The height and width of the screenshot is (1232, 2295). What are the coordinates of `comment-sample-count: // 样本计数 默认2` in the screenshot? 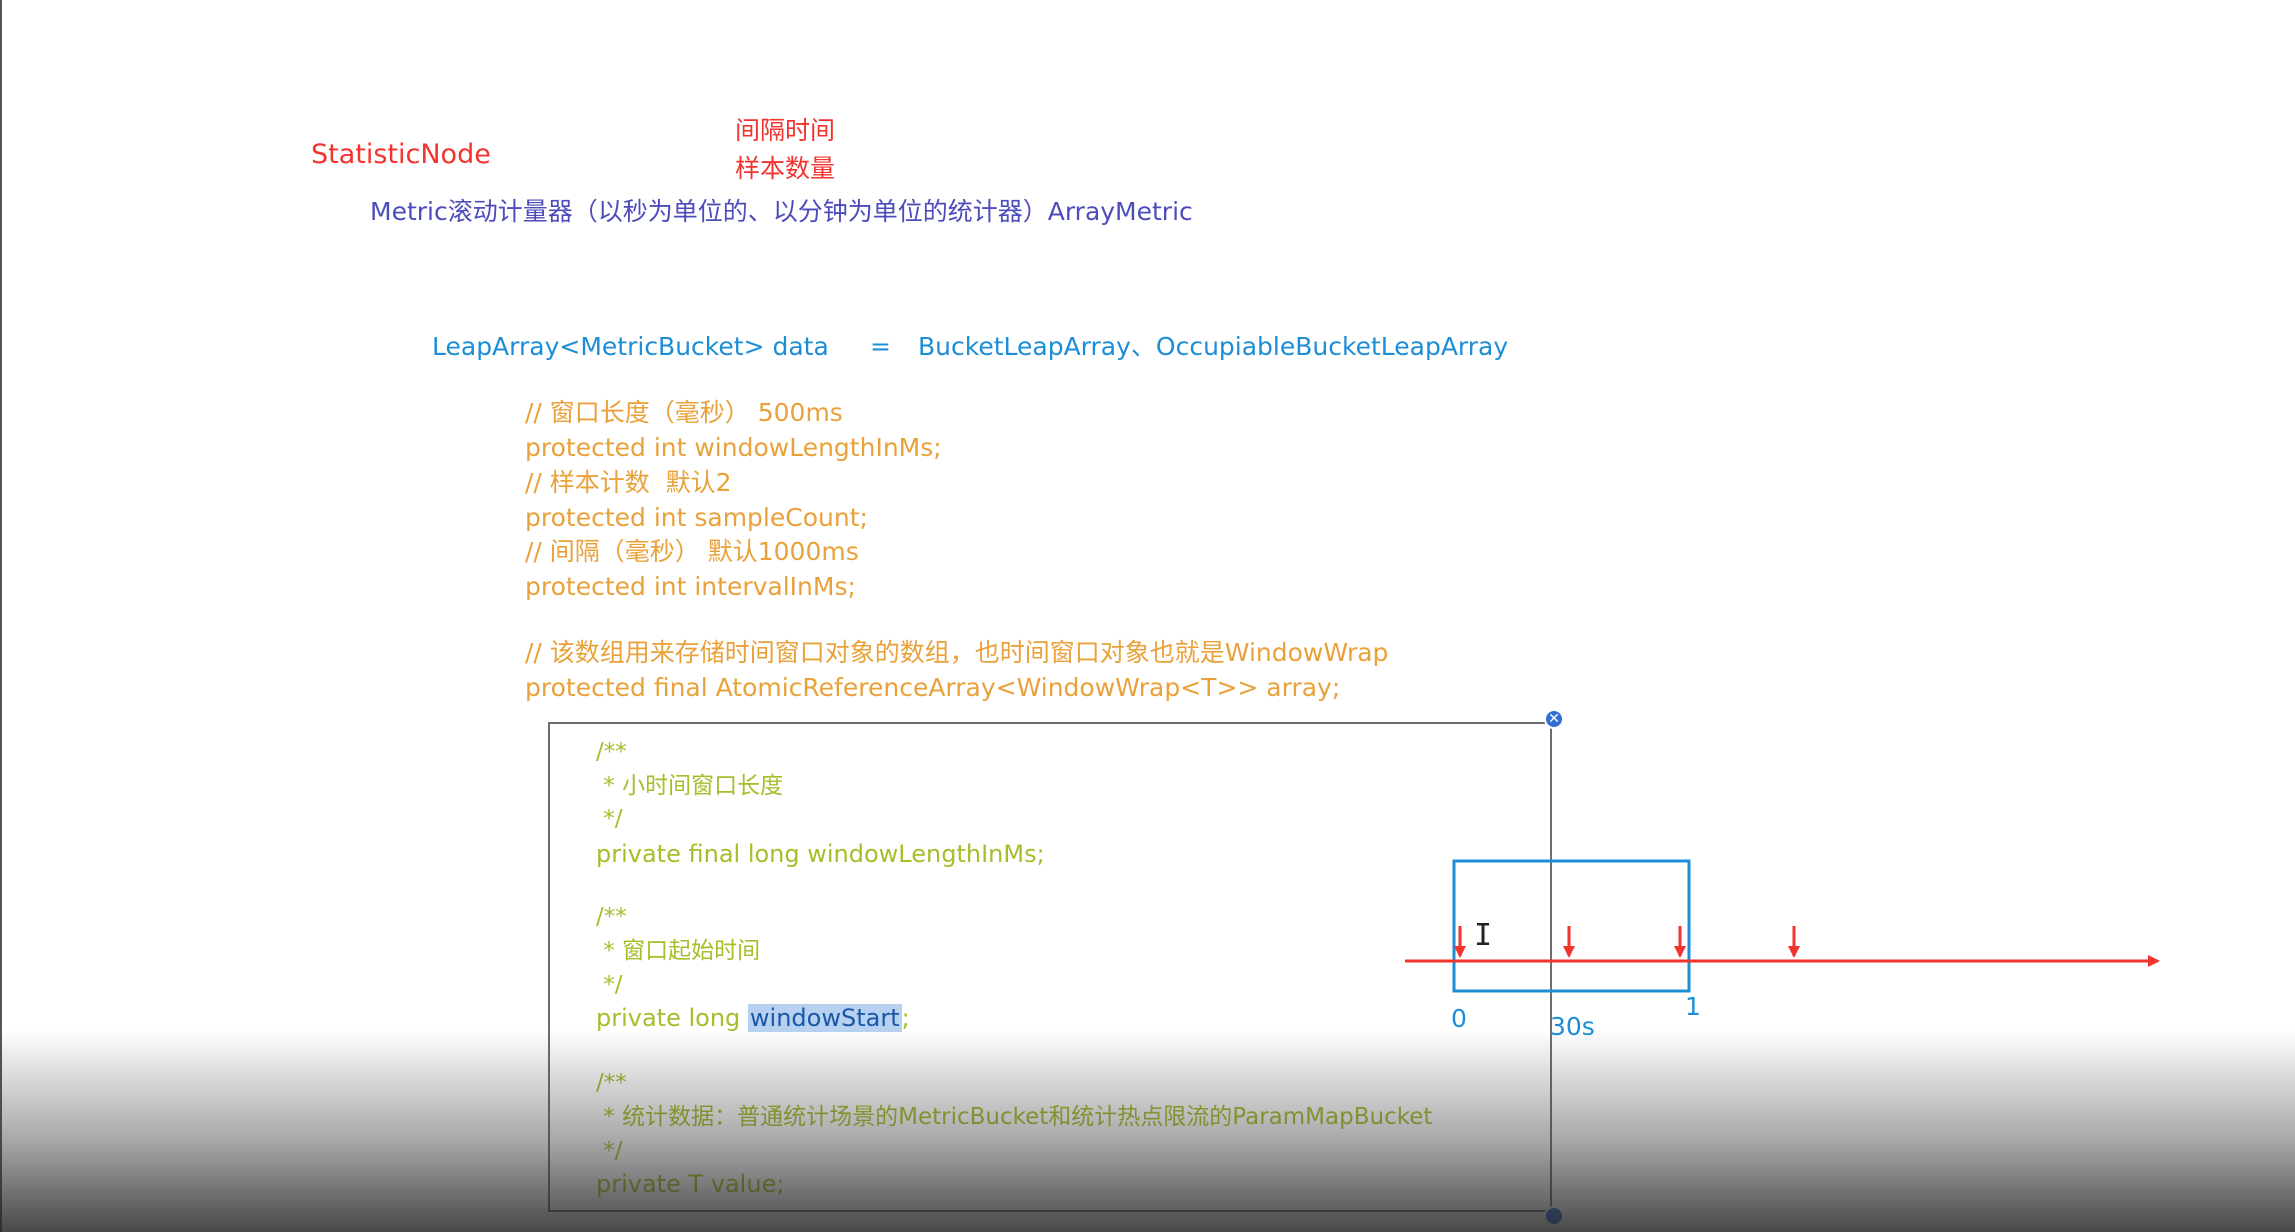 It's located at (628, 482).